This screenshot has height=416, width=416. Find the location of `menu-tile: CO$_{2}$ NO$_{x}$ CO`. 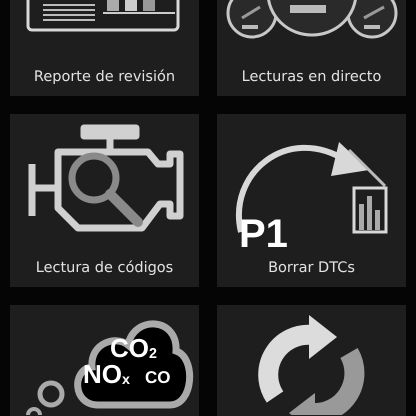

menu-tile: CO$_{2}$ NO$_{x}$ CO is located at coordinates (104, 360).